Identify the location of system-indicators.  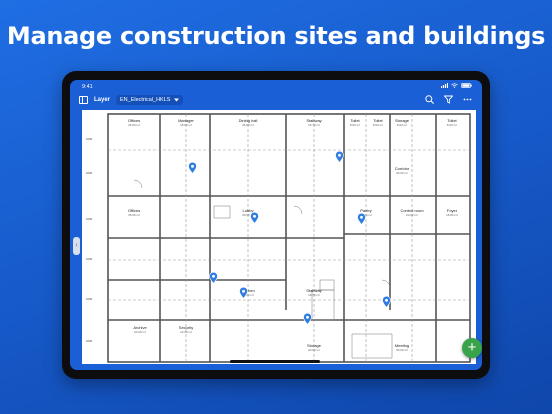
(456, 85).